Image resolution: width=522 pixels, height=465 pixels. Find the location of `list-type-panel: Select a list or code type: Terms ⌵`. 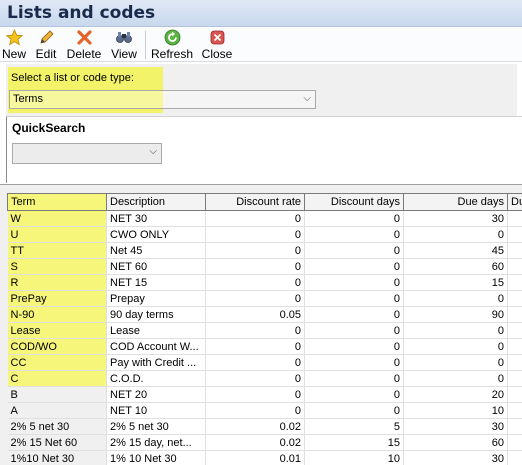

list-type-panel: Select a list or code type: Terms ⌵ is located at coordinates (261, 90).